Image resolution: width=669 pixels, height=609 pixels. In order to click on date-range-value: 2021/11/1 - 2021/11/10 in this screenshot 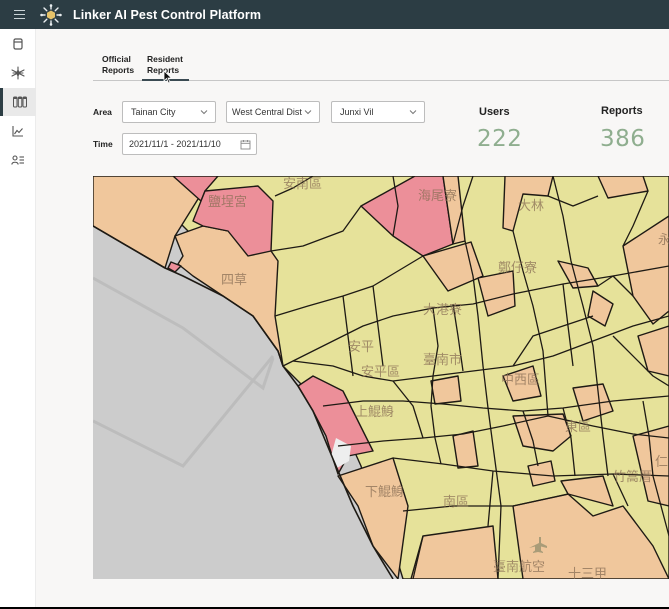, I will do `click(175, 144)`.